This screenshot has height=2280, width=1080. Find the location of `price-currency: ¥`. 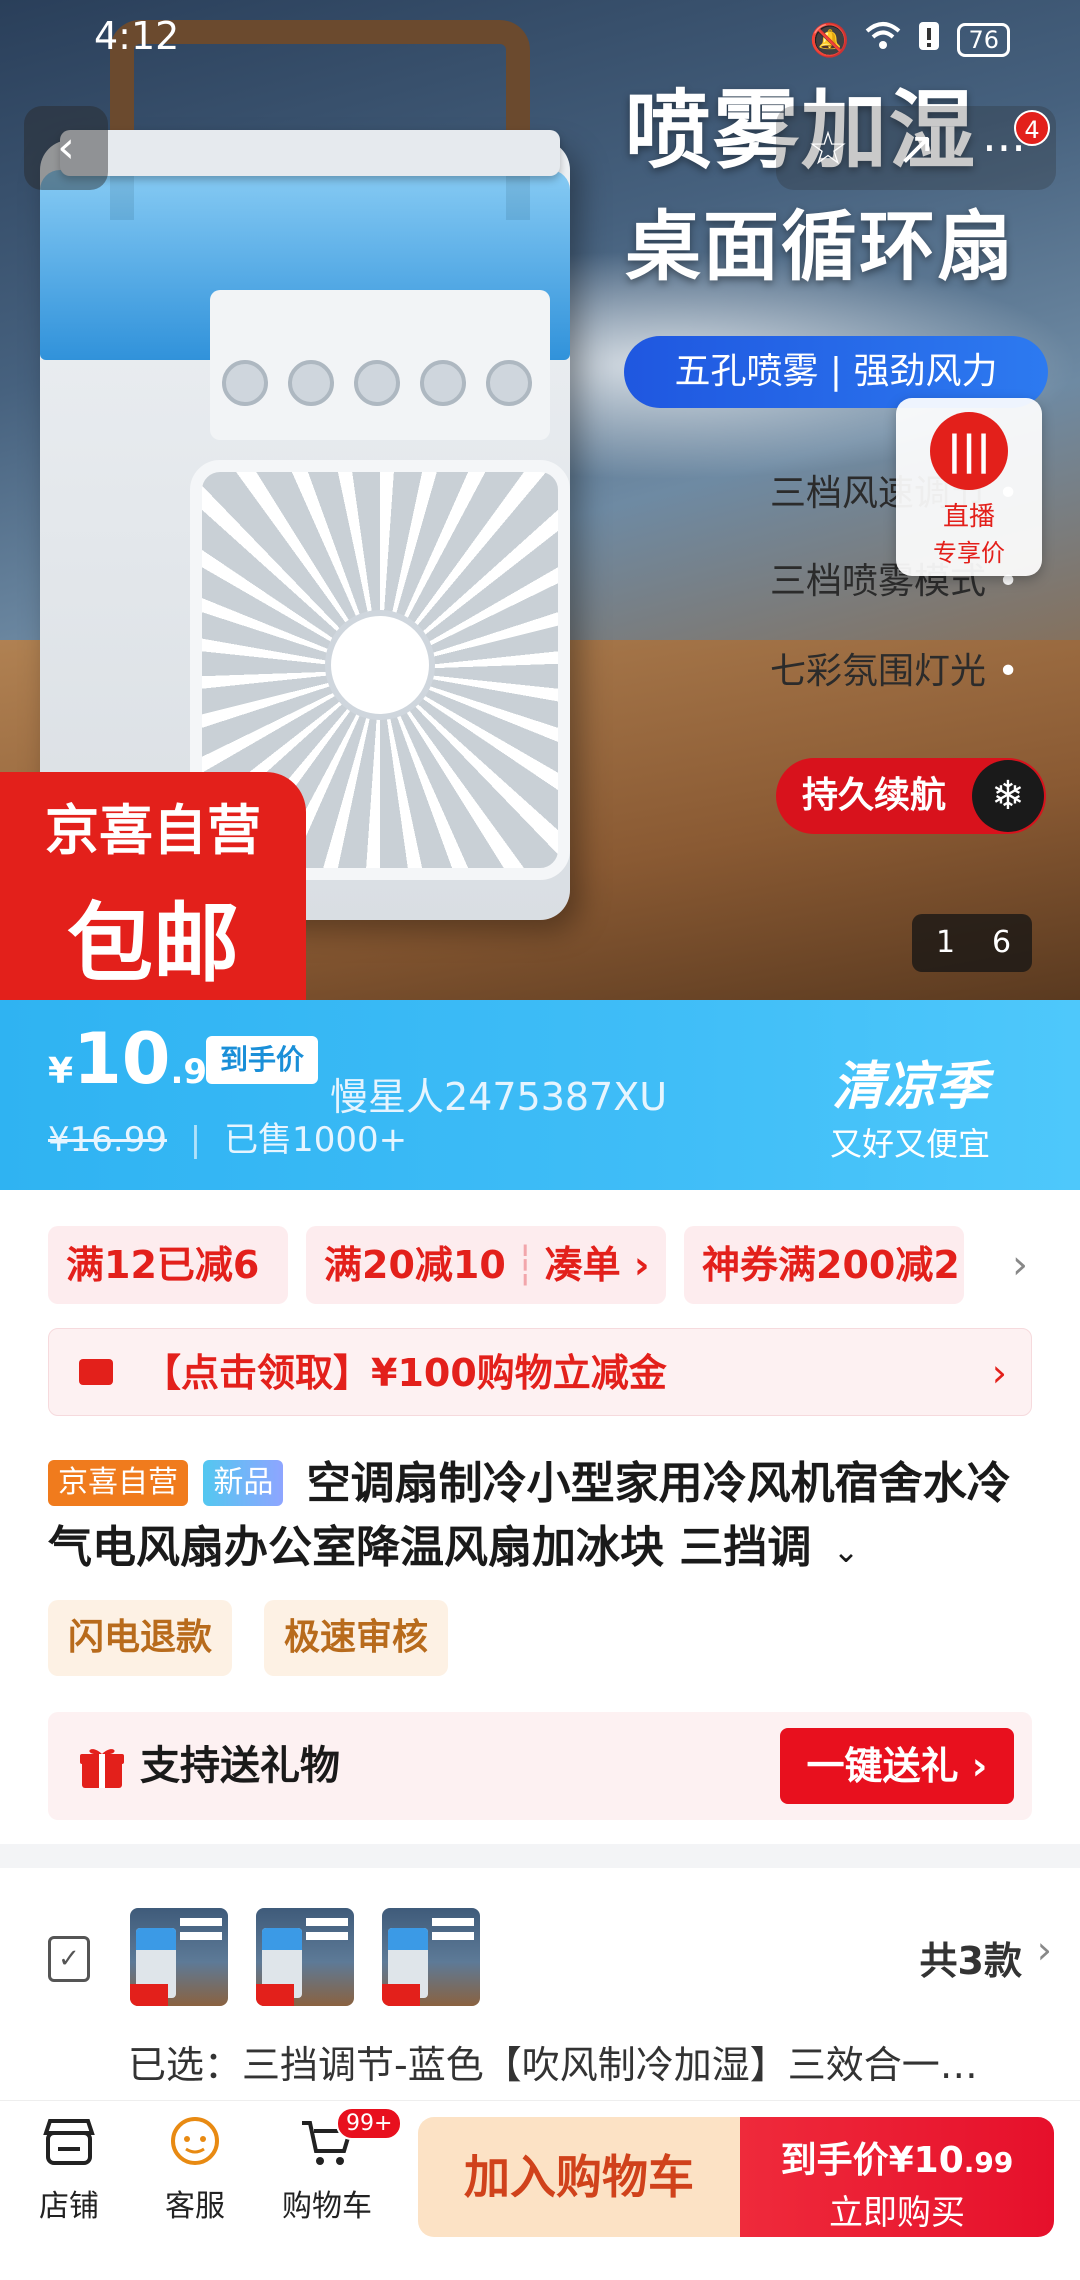

price-currency: ¥ is located at coordinates (61, 1071).